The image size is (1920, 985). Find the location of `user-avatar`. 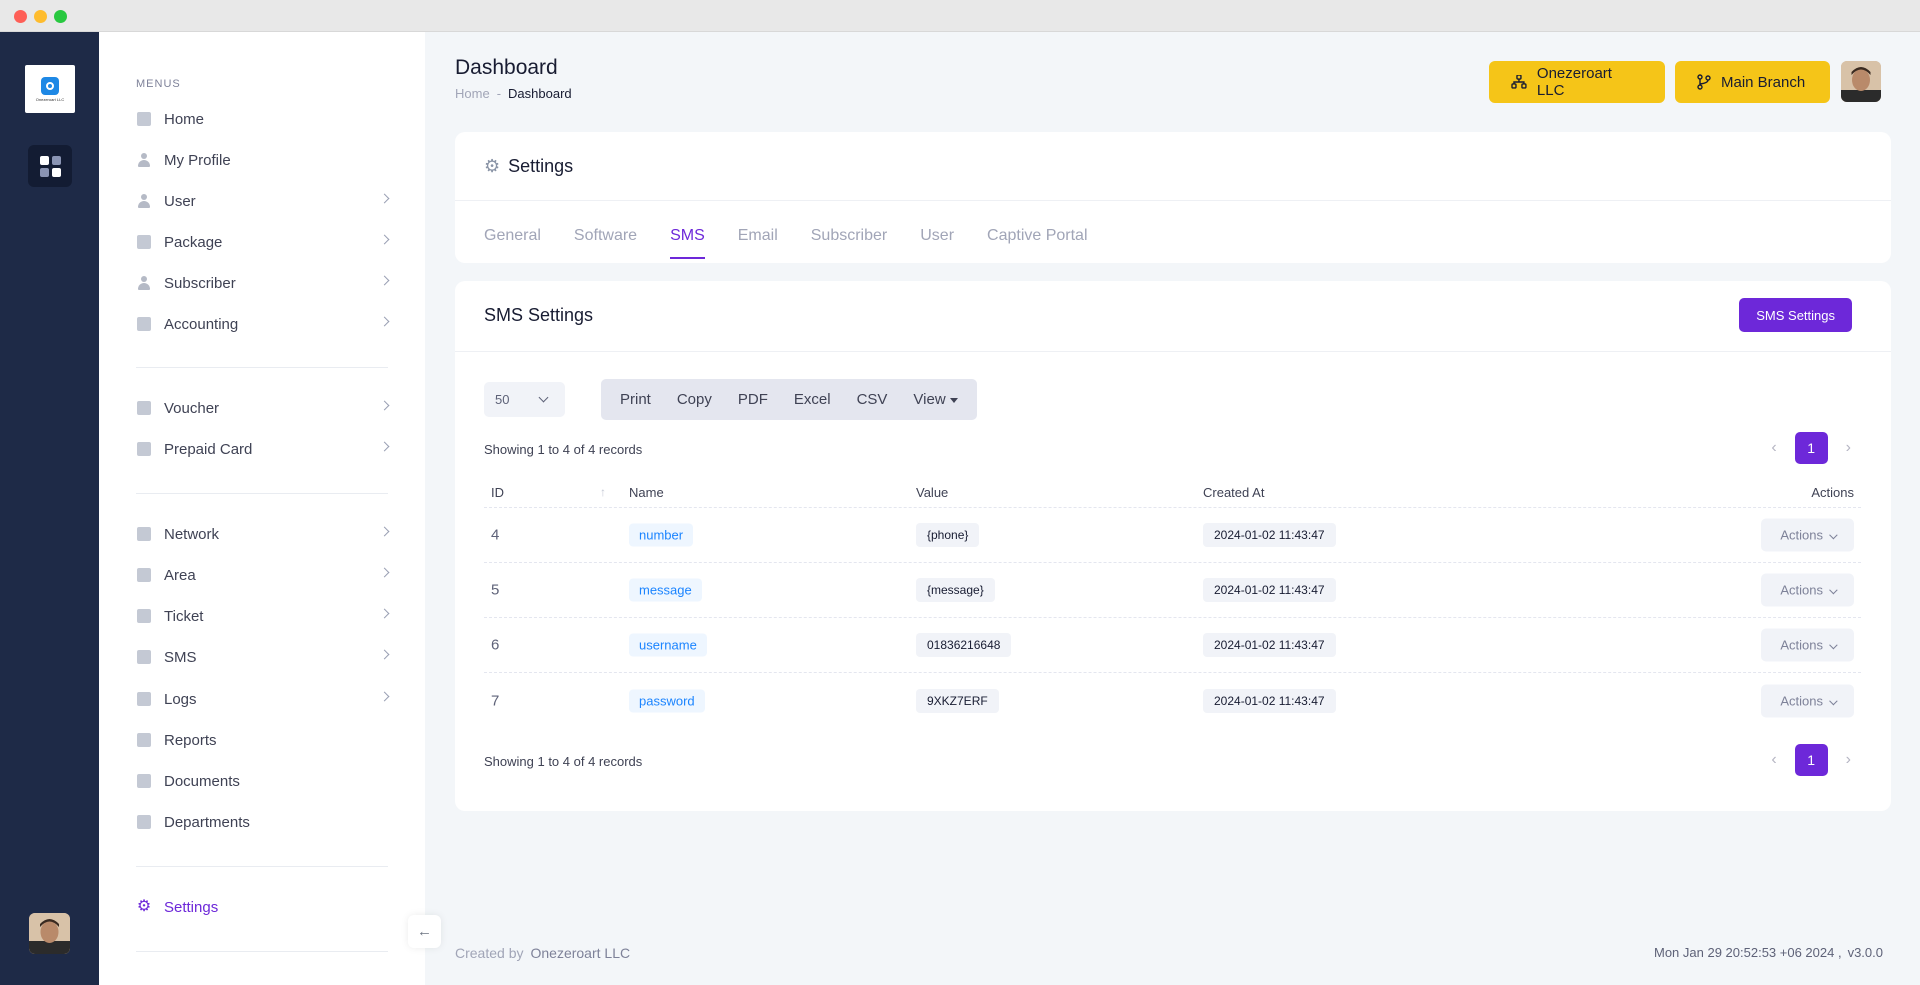

user-avatar is located at coordinates (1861, 81).